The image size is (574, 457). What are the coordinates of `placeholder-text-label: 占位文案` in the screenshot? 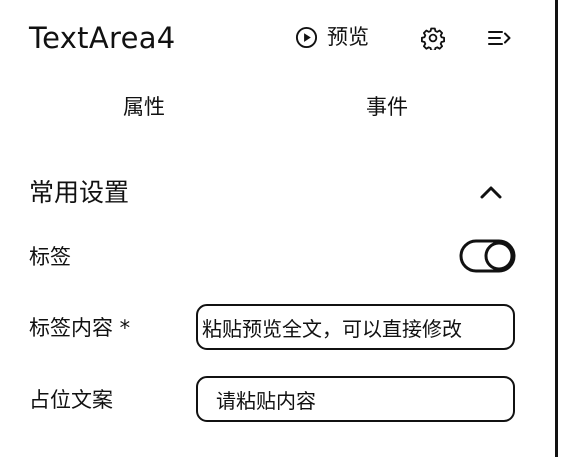 It's located at (71, 400).